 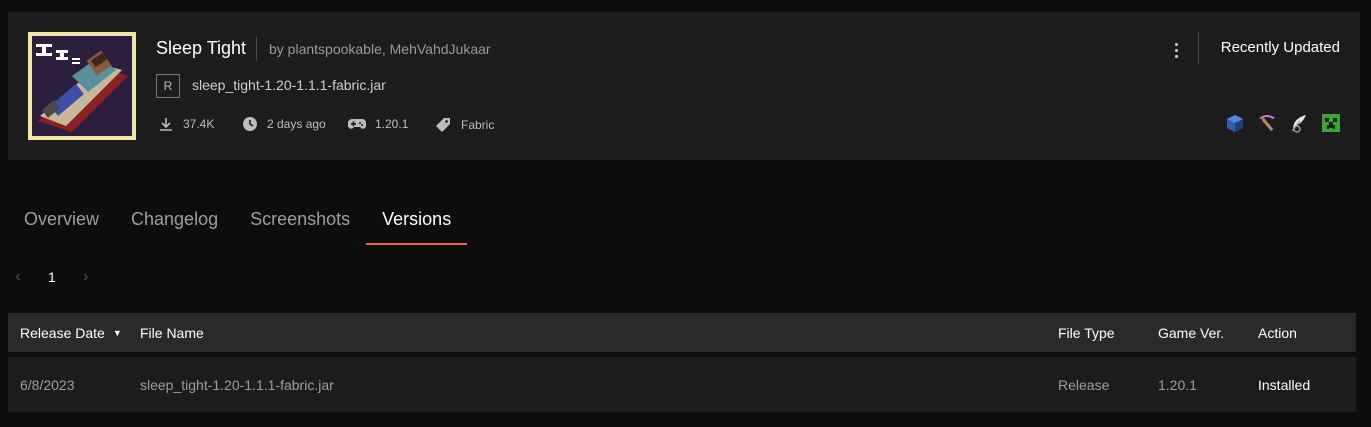 I want to click on clock-icon, so click(x=250, y=124).